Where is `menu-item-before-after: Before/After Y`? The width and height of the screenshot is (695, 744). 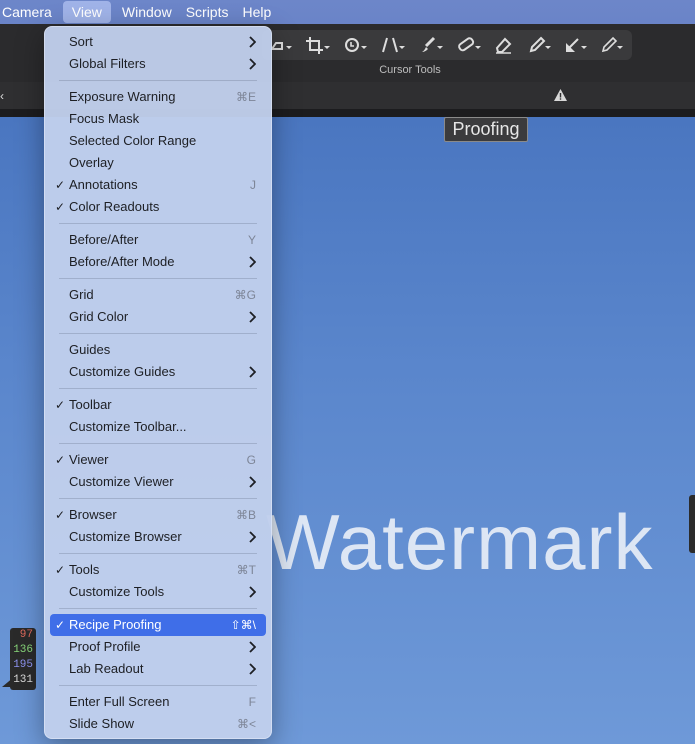
menu-item-before-after: Before/After Y is located at coordinates (158, 240).